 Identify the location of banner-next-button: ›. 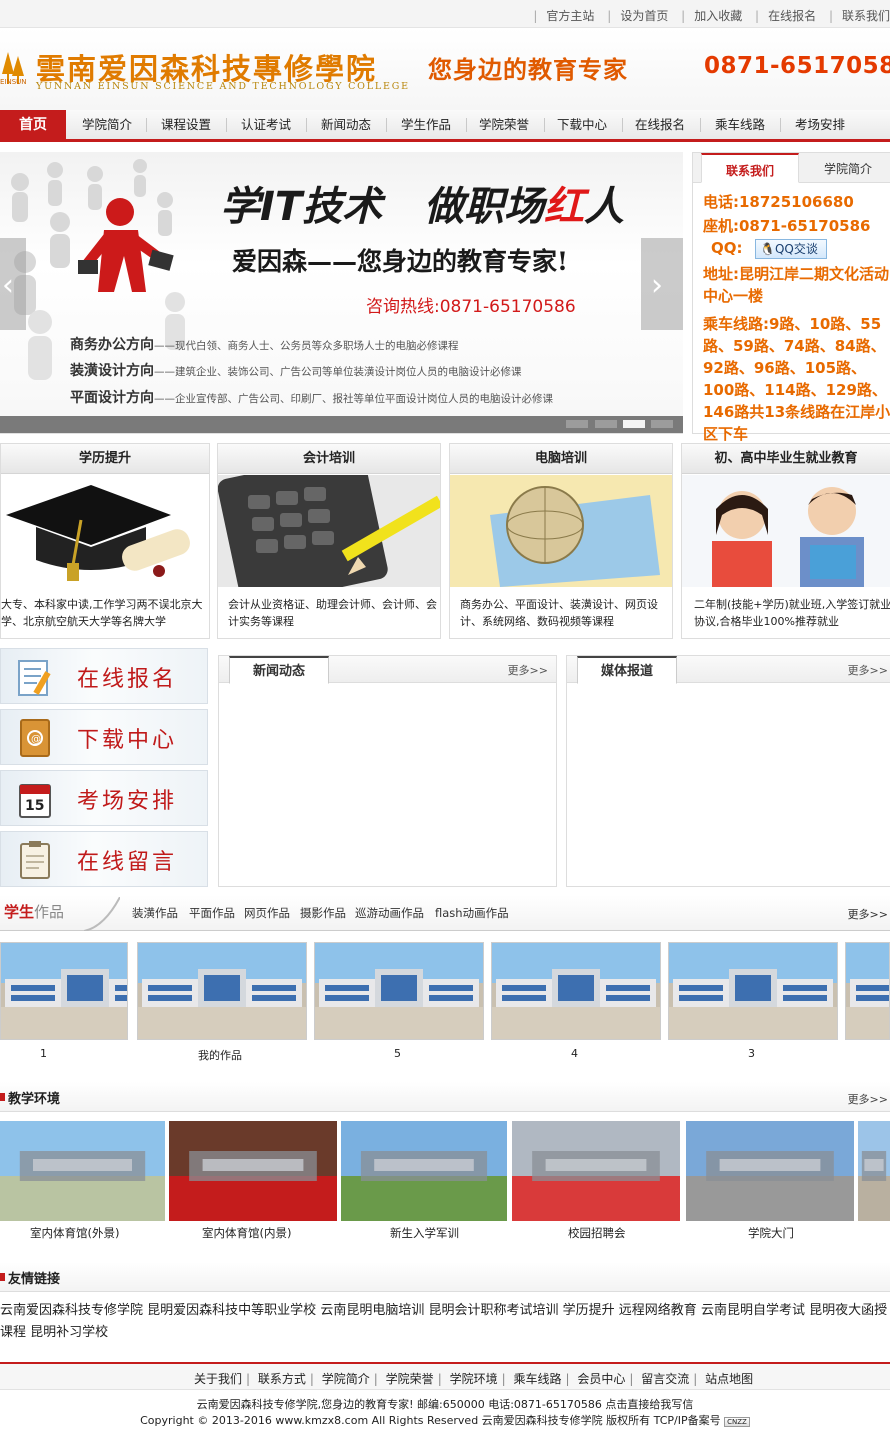
(662, 284).